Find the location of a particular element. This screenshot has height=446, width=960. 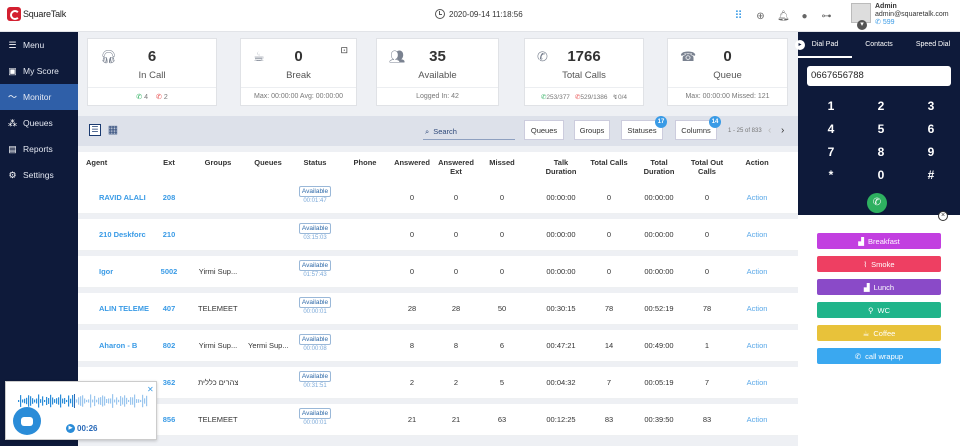

statuses-filter-button: Statuses 17 is located at coordinates (644, 128).